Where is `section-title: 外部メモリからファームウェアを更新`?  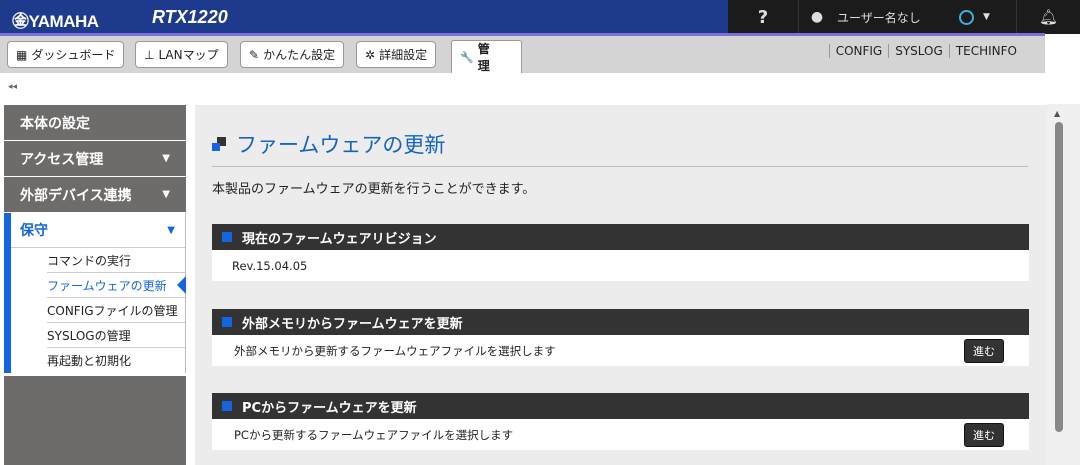
section-title: 外部メモリからファームウェアを更新 is located at coordinates (352, 324).